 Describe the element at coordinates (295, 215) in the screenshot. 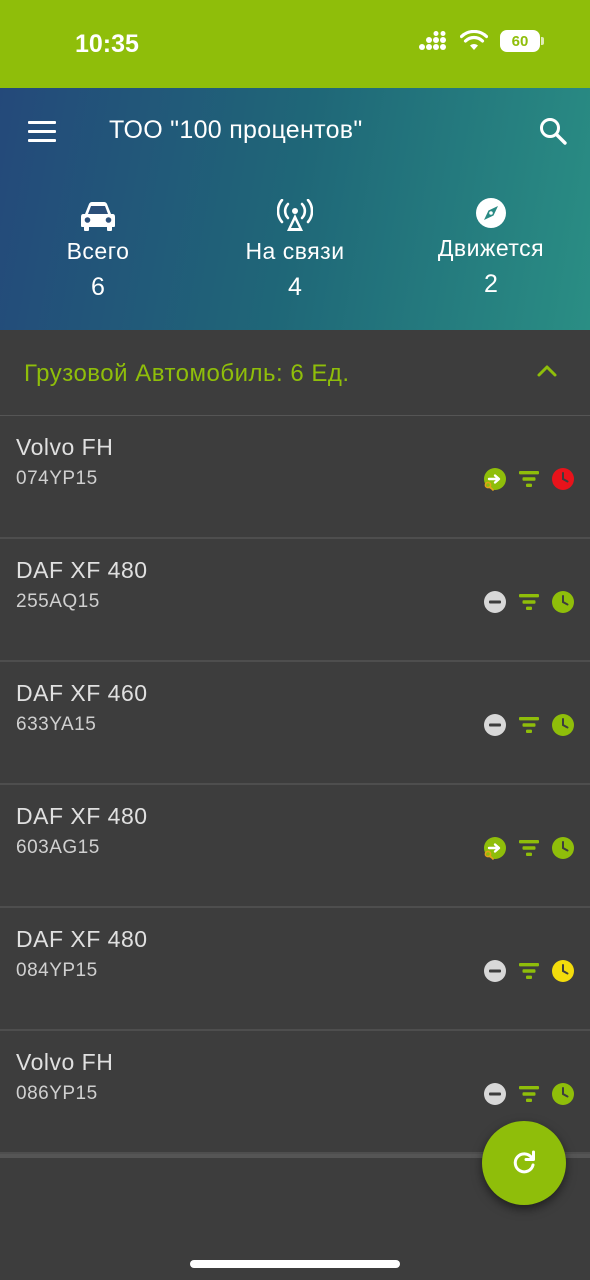

I see `antenna-icon` at that location.